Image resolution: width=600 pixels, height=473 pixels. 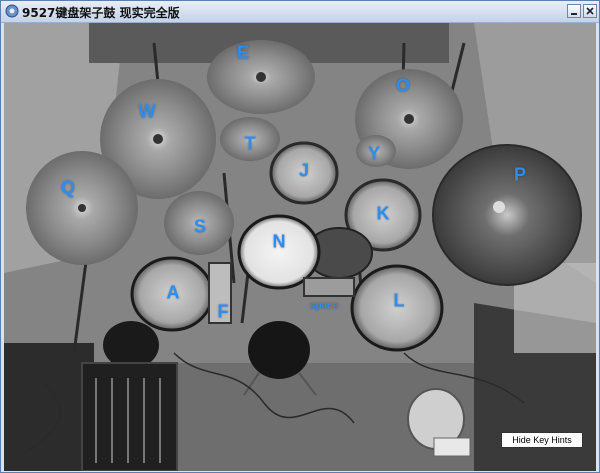 What do you see at coordinates (304, 170) in the screenshot?
I see `key-hint-j: J` at bounding box center [304, 170].